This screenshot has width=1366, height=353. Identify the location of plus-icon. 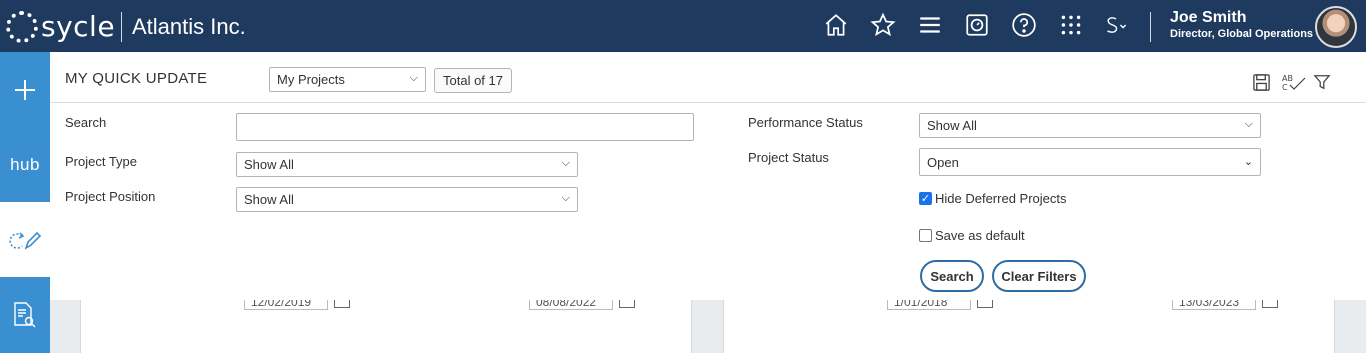
(25, 89).